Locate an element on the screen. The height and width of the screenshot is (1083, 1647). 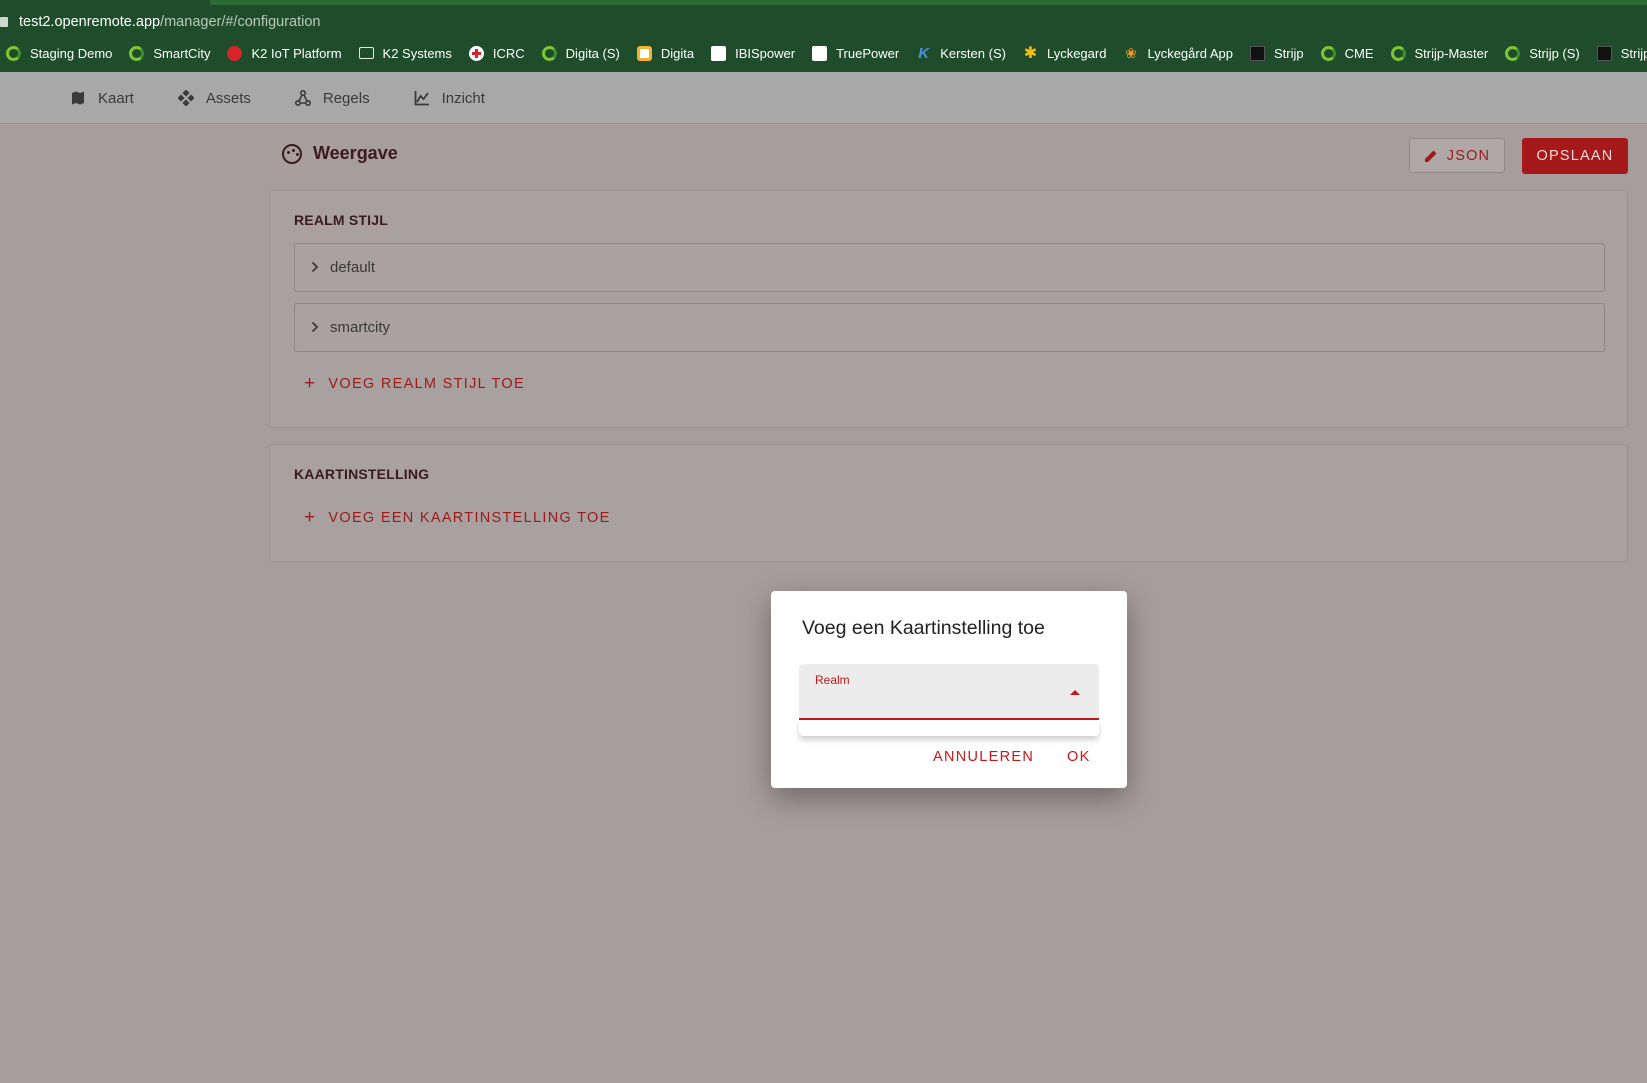
bookmark-digita-s: Digita (S) is located at coordinates (580, 53).